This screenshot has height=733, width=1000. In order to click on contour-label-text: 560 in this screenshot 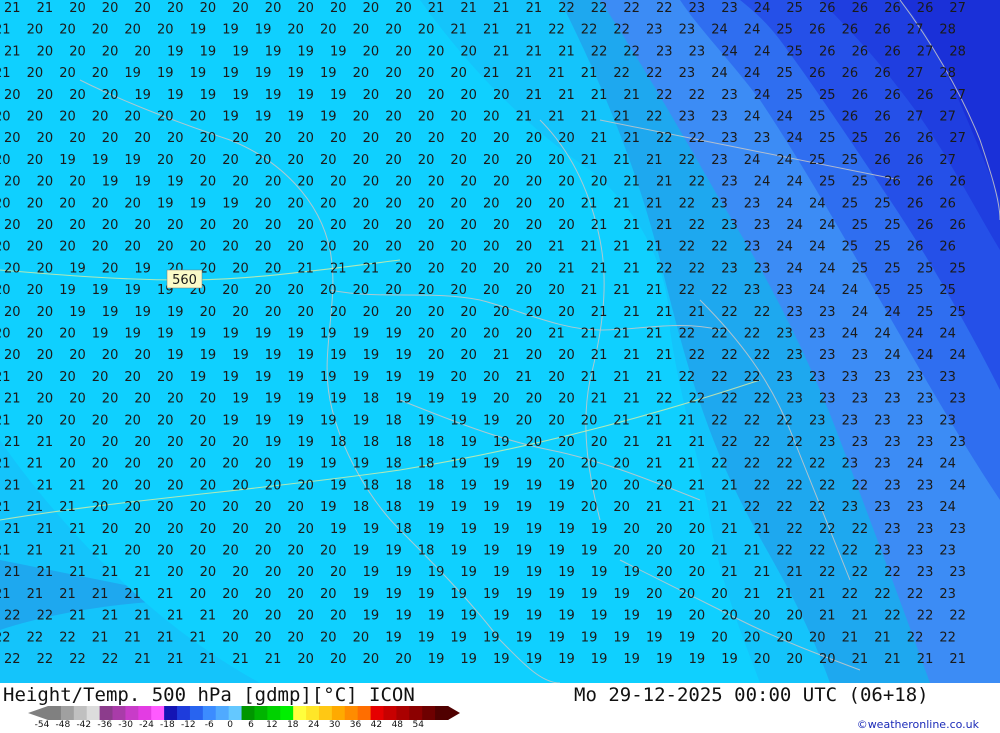, I will do `click(184, 280)`.